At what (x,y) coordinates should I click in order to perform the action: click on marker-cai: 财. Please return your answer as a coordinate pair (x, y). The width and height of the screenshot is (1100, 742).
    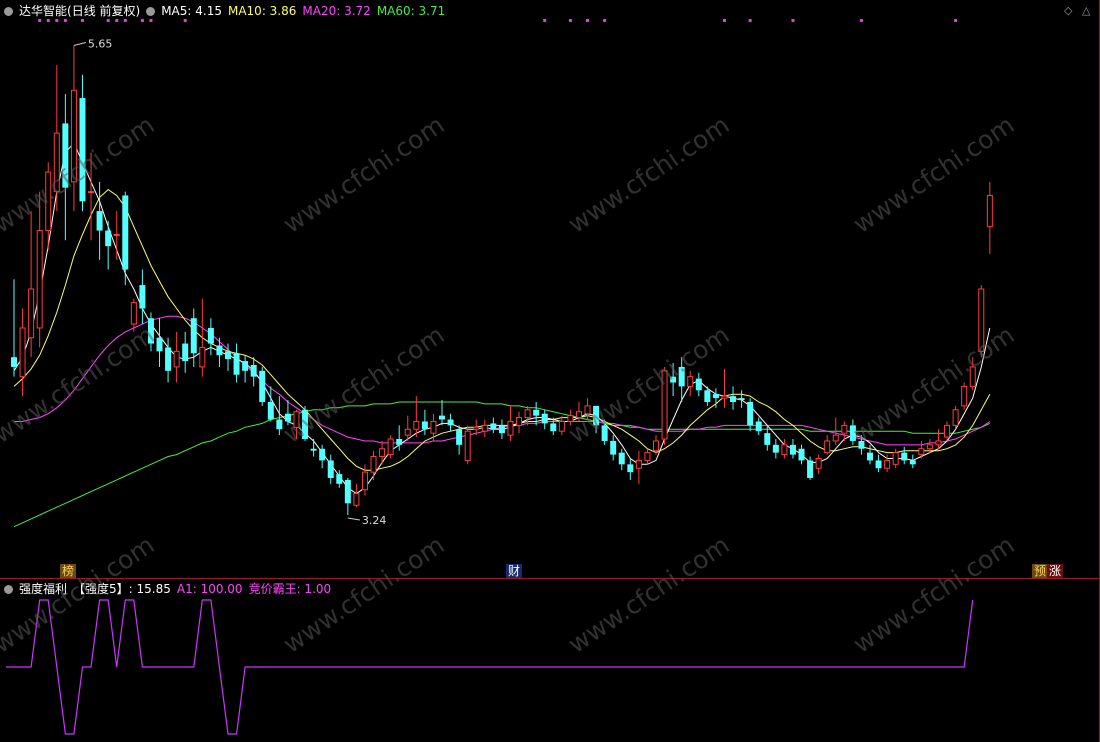
    Looking at the image, I should click on (514, 571).